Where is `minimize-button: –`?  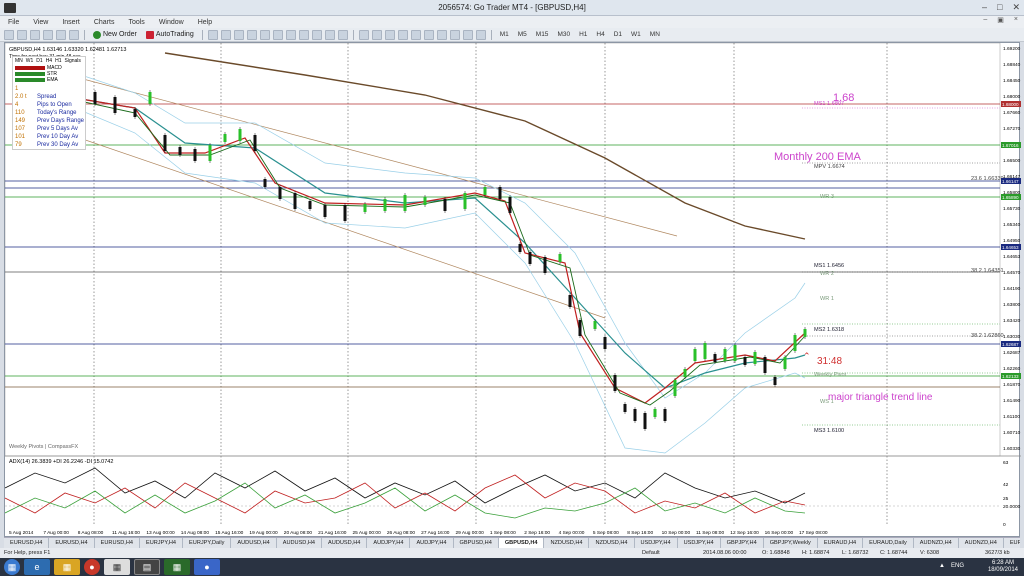
minimize-button: – is located at coordinates (984, 7).